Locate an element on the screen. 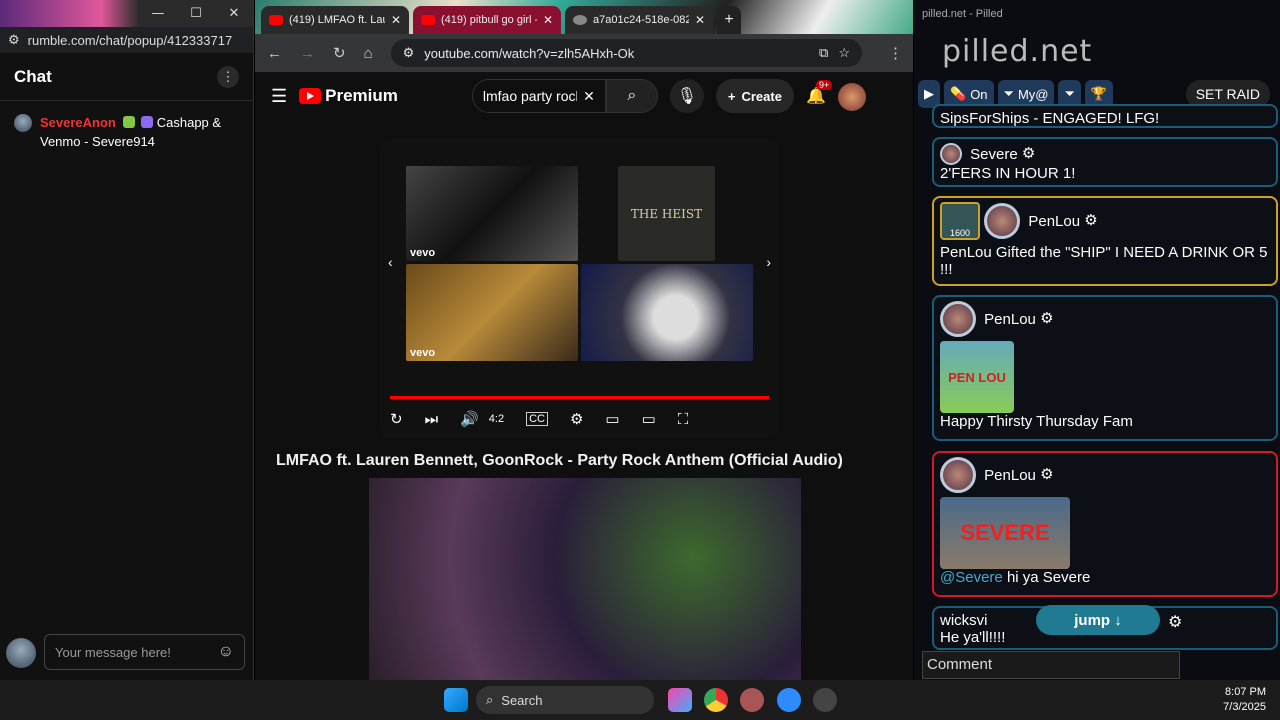 The width and height of the screenshot is (1280, 720). emoji-icon: ☺ is located at coordinates (226, 652).